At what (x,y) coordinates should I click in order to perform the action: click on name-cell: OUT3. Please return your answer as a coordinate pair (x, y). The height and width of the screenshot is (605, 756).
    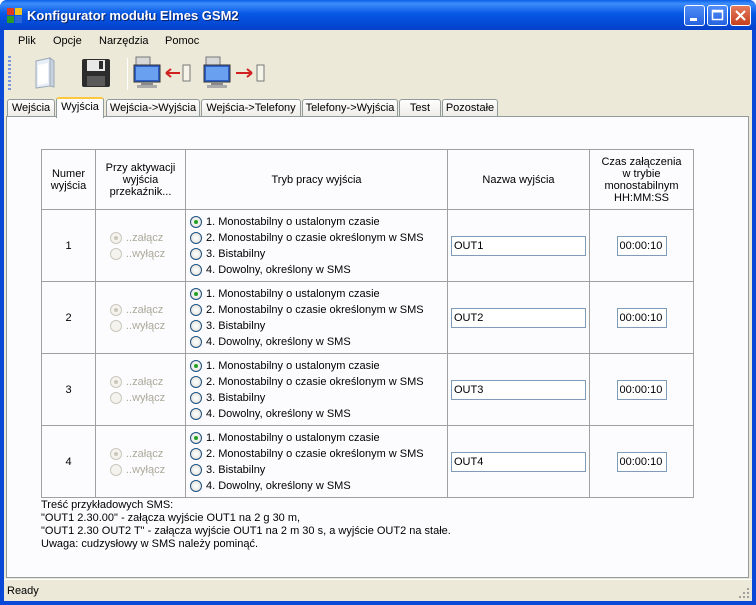
    Looking at the image, I should click on (518, 389).